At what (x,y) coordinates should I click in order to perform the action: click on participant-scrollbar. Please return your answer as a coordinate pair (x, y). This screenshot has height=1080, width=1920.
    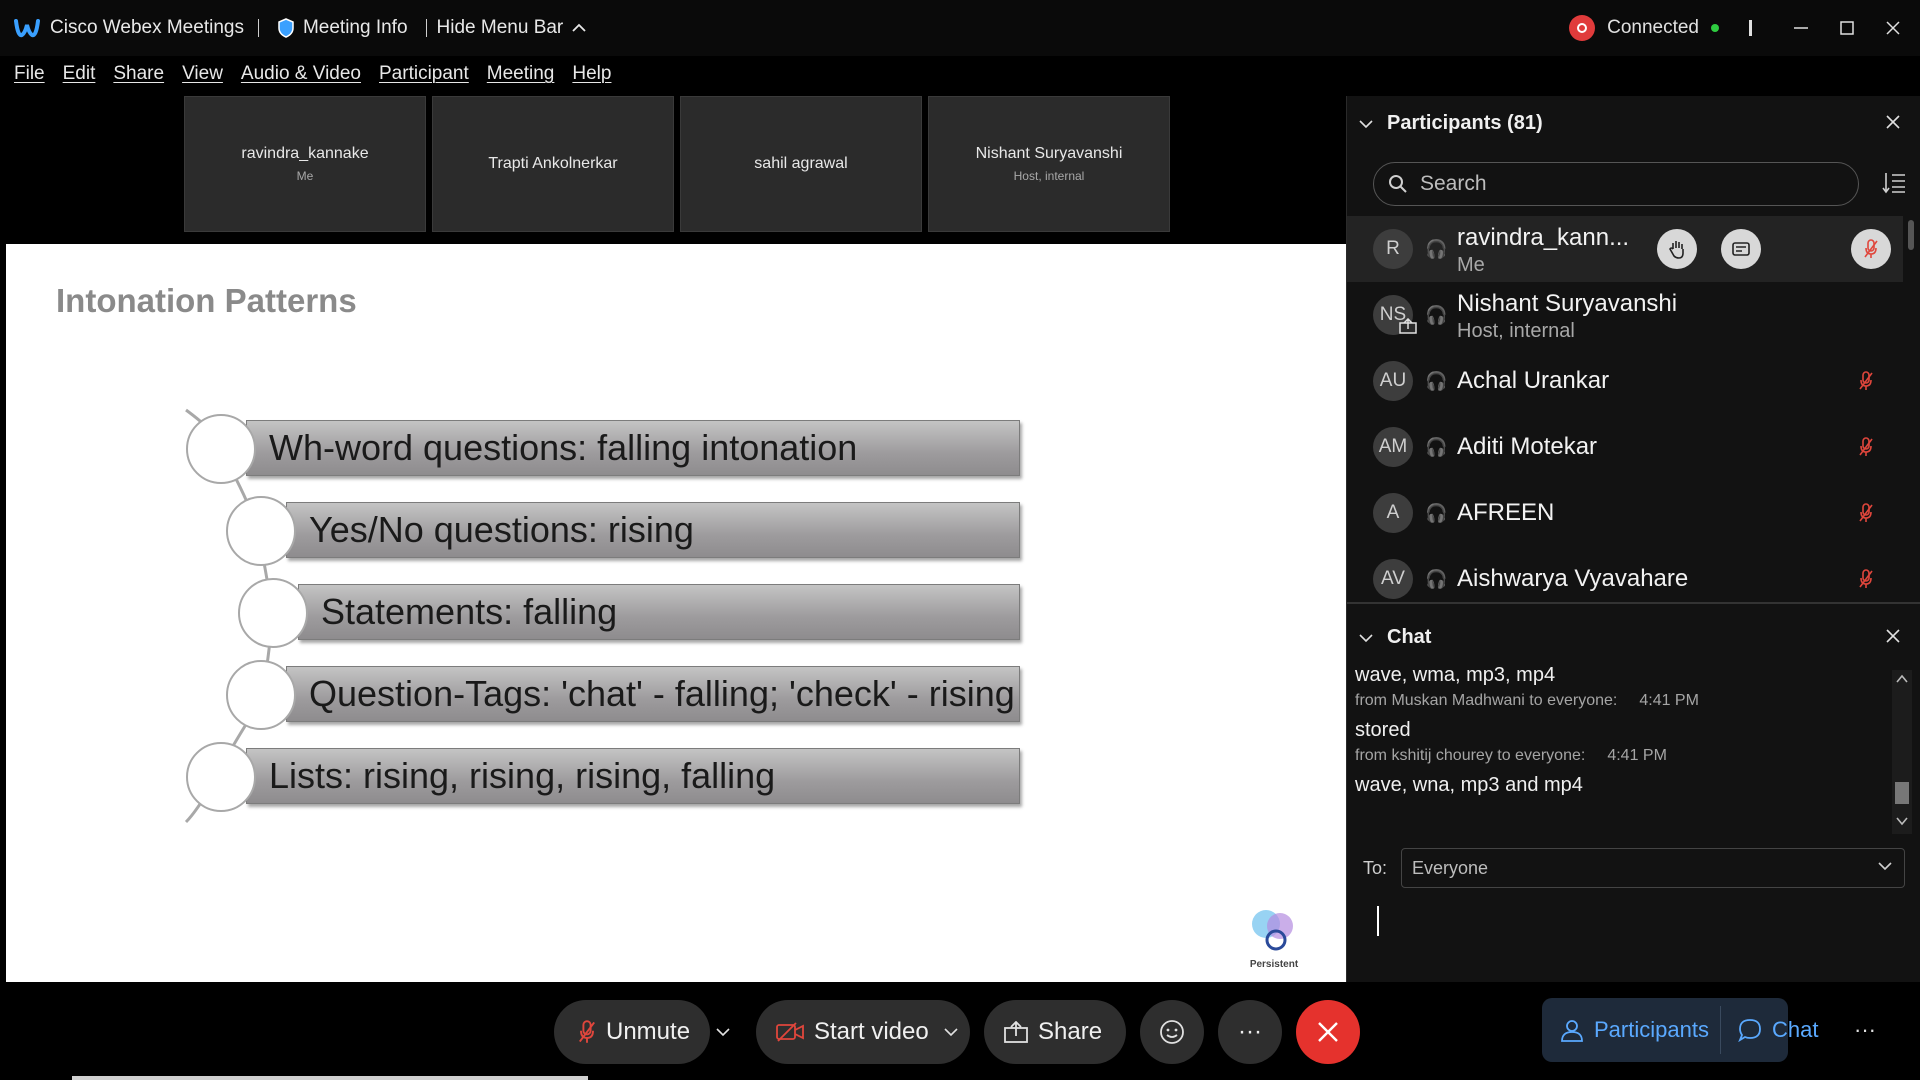
    Looking at the image, I should click on (1911, 235).